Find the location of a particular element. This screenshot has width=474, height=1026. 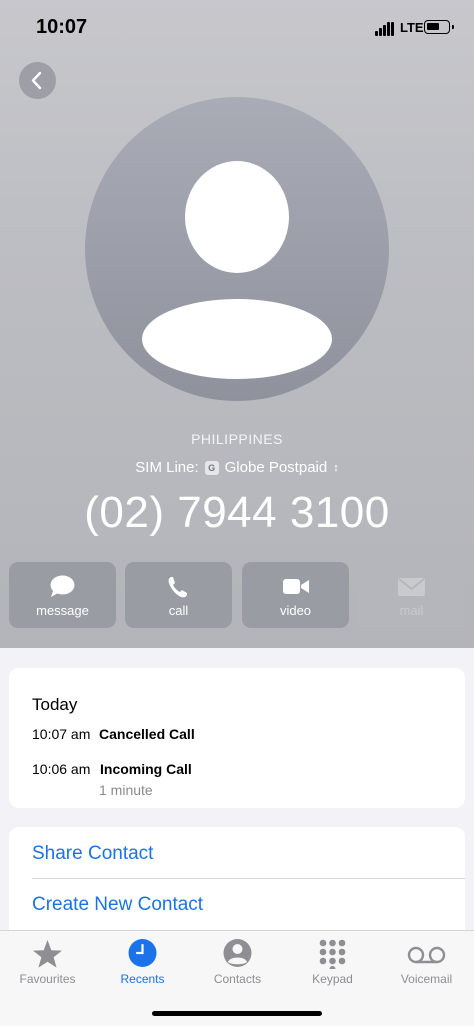

call-type: Cancelled Call is located at coordinates (147, 734).